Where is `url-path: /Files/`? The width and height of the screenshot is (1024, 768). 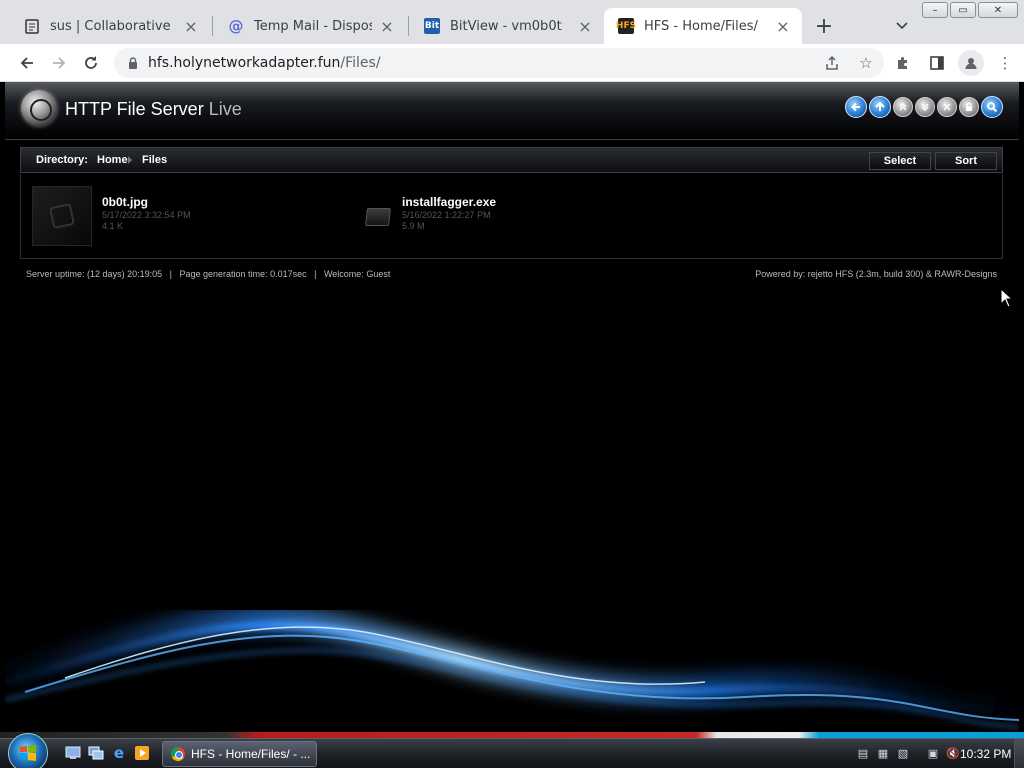 url-path: /Files/ is located at coordinates (360, 63).